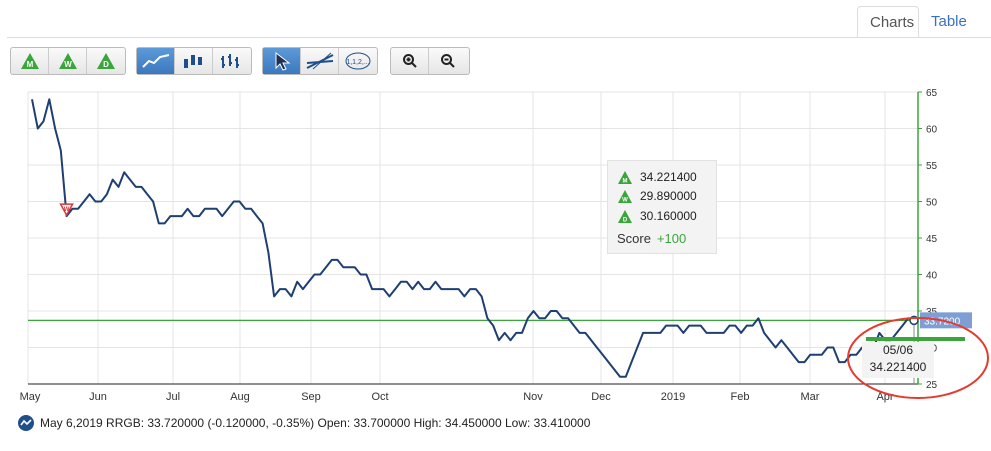 The width and height of the screenshot is (991, 451). What do you see at coordinates (173, 397) in the screenshot?
I see `x-tick-label-2: Jul` at bounding box center [173, 397].